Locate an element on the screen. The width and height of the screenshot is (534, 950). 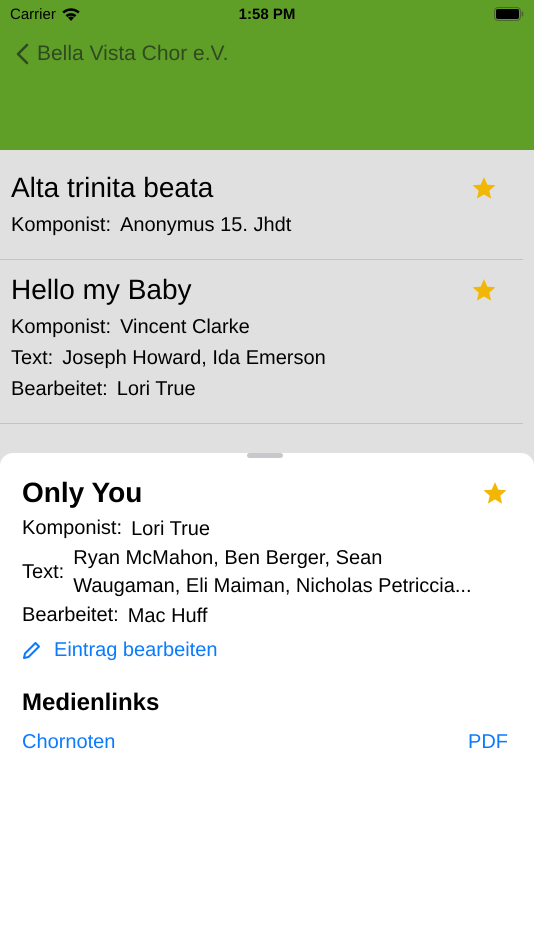
credit-value: Mac Huff is located at coordinates (168, 616).